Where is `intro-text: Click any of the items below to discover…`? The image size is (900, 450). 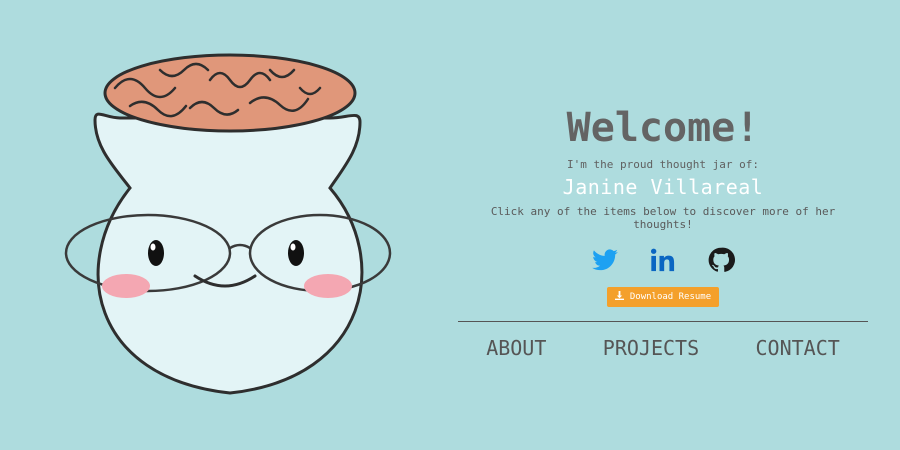
intro-text: Click any of the items below to discover… is located at coordinates (663, 218).